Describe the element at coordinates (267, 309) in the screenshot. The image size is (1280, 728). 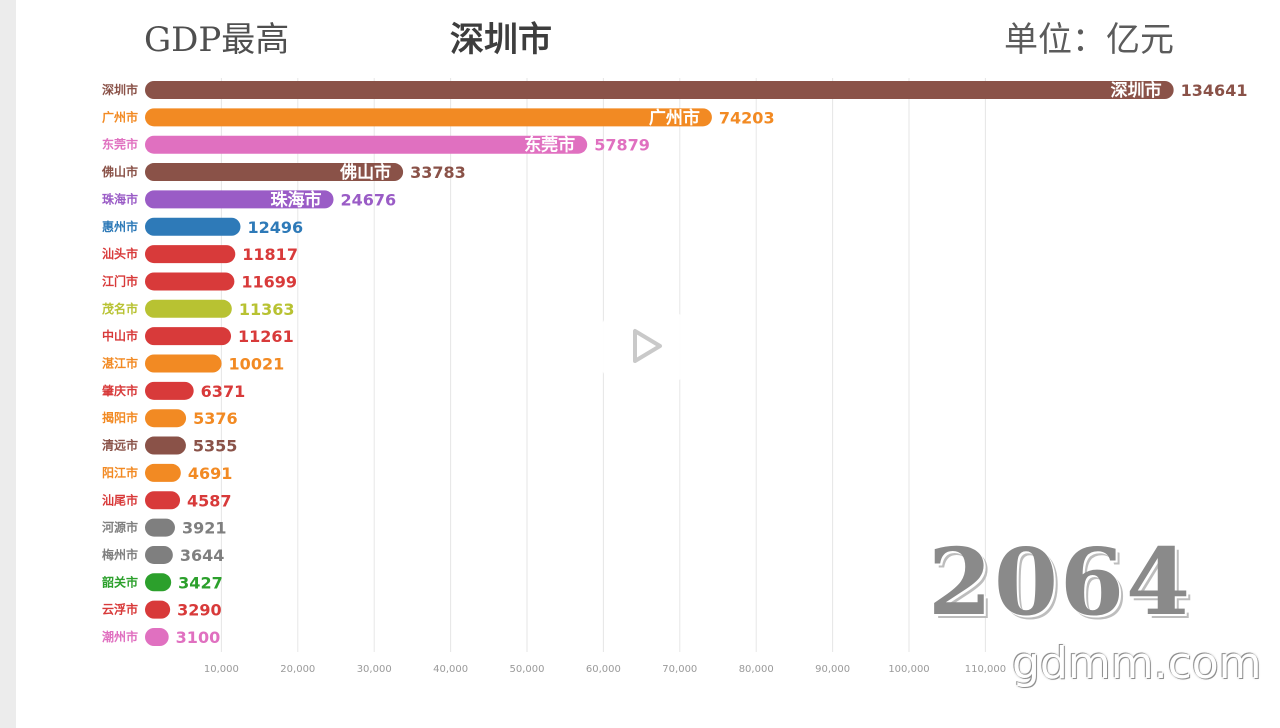
I see `bar-value-label: 11363` at that location.